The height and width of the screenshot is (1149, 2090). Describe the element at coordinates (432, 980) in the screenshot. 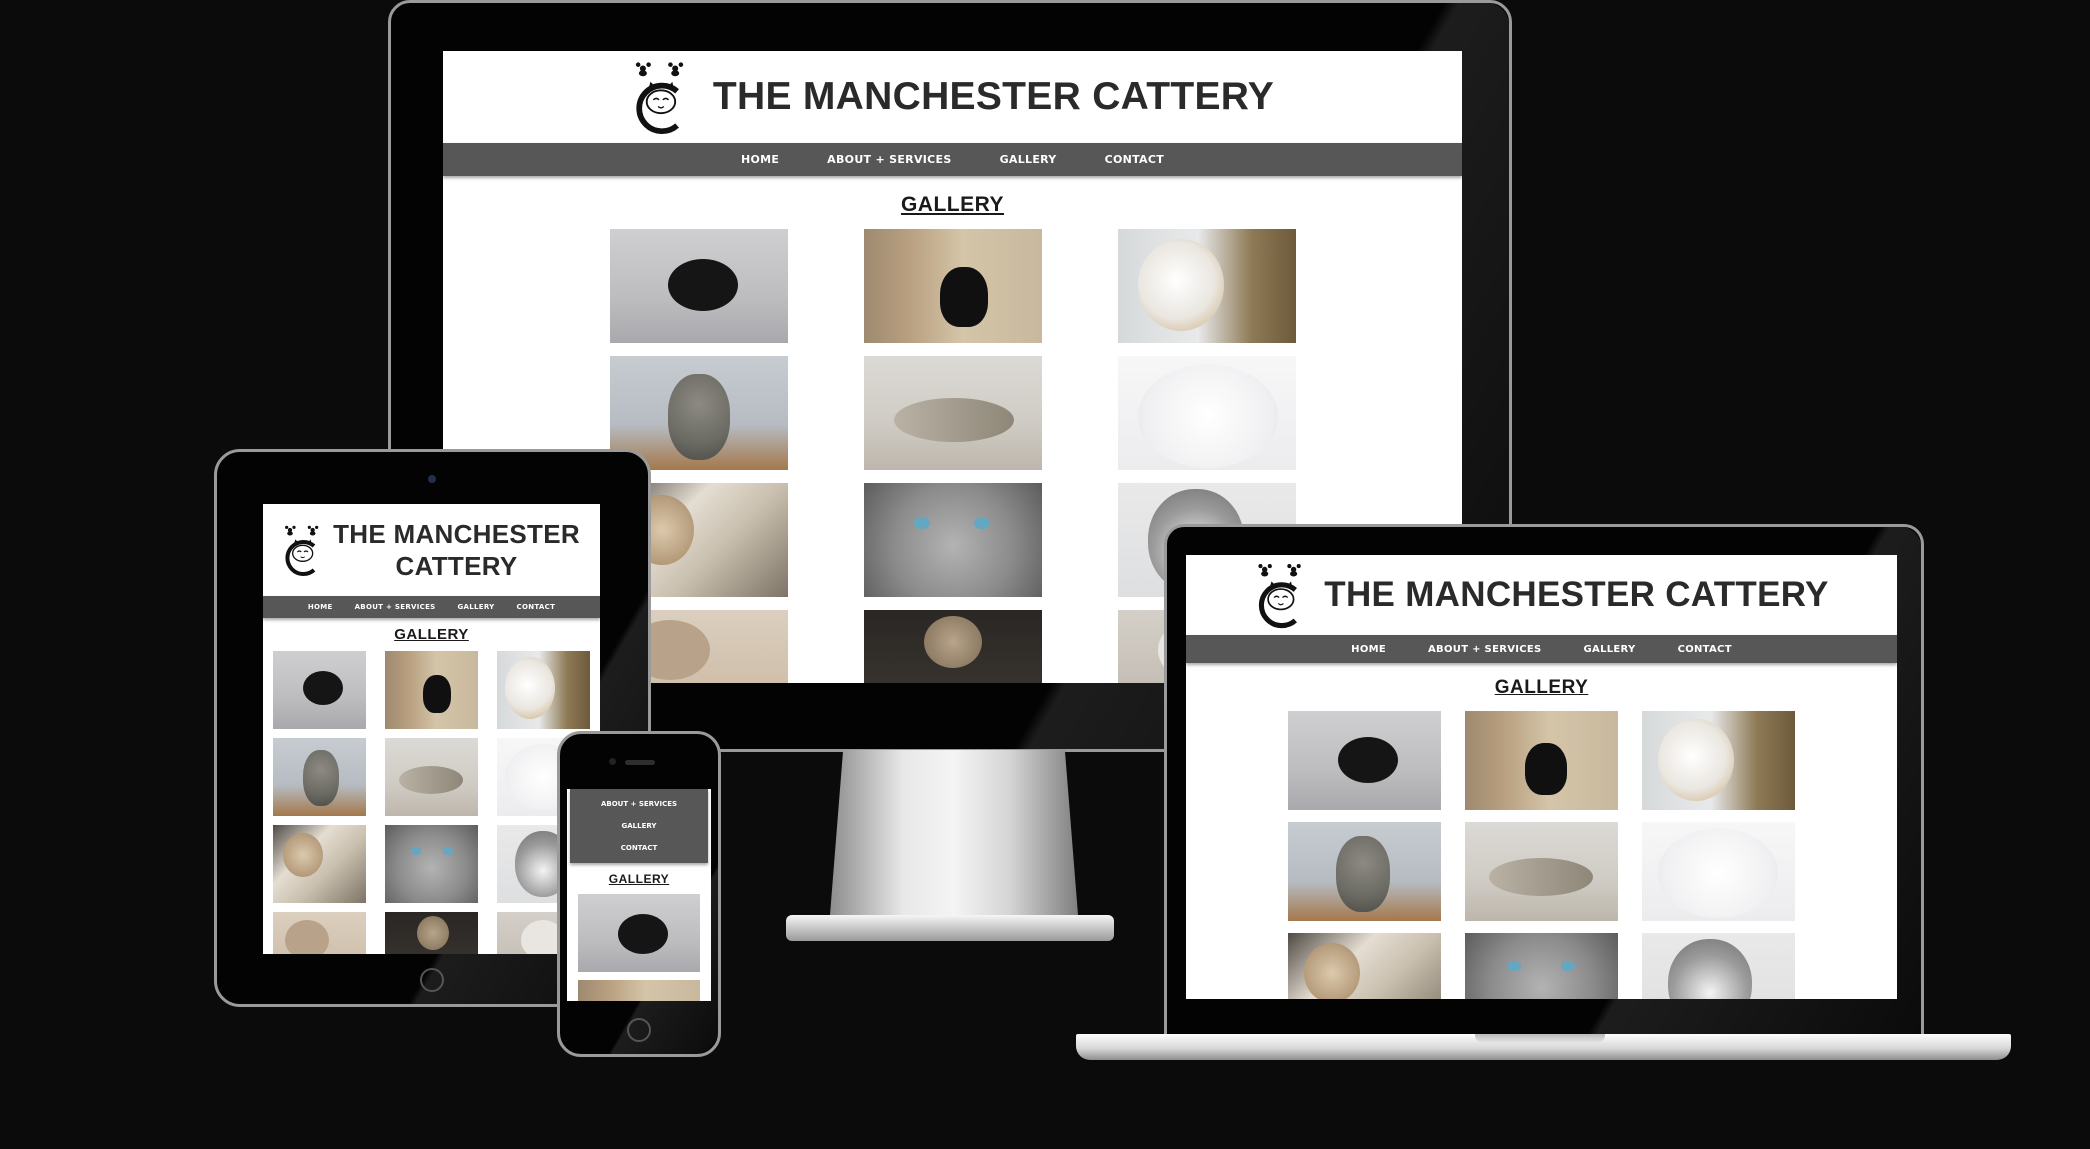

I see `tablet-home-button` at that location.